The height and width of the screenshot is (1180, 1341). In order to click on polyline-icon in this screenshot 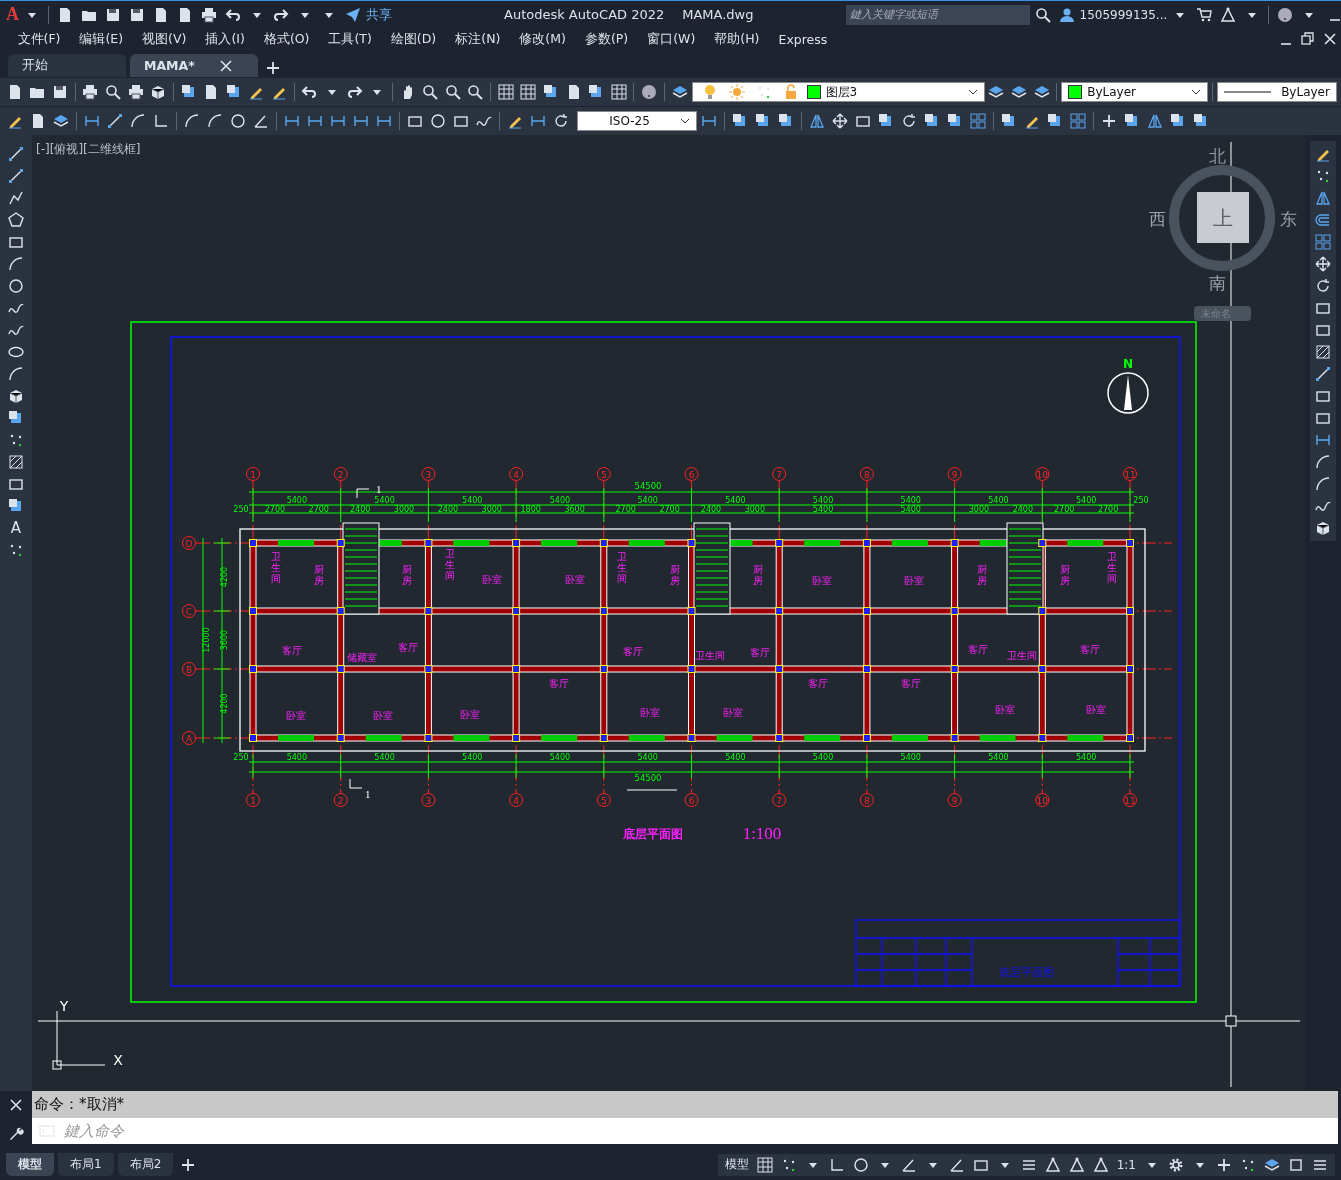, I will do `click(16, 198)`.